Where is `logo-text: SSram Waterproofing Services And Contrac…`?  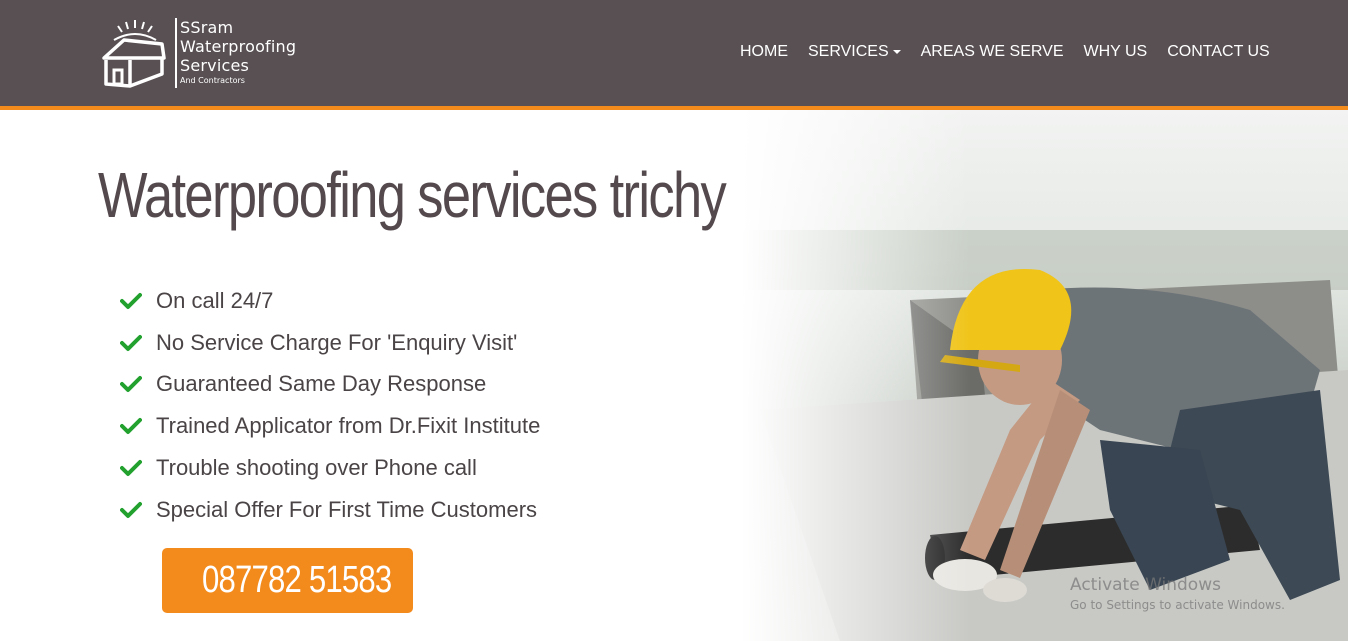 logo-text: SSram Waterproofing Services And Contrac… is located at coordinates (238, 52).